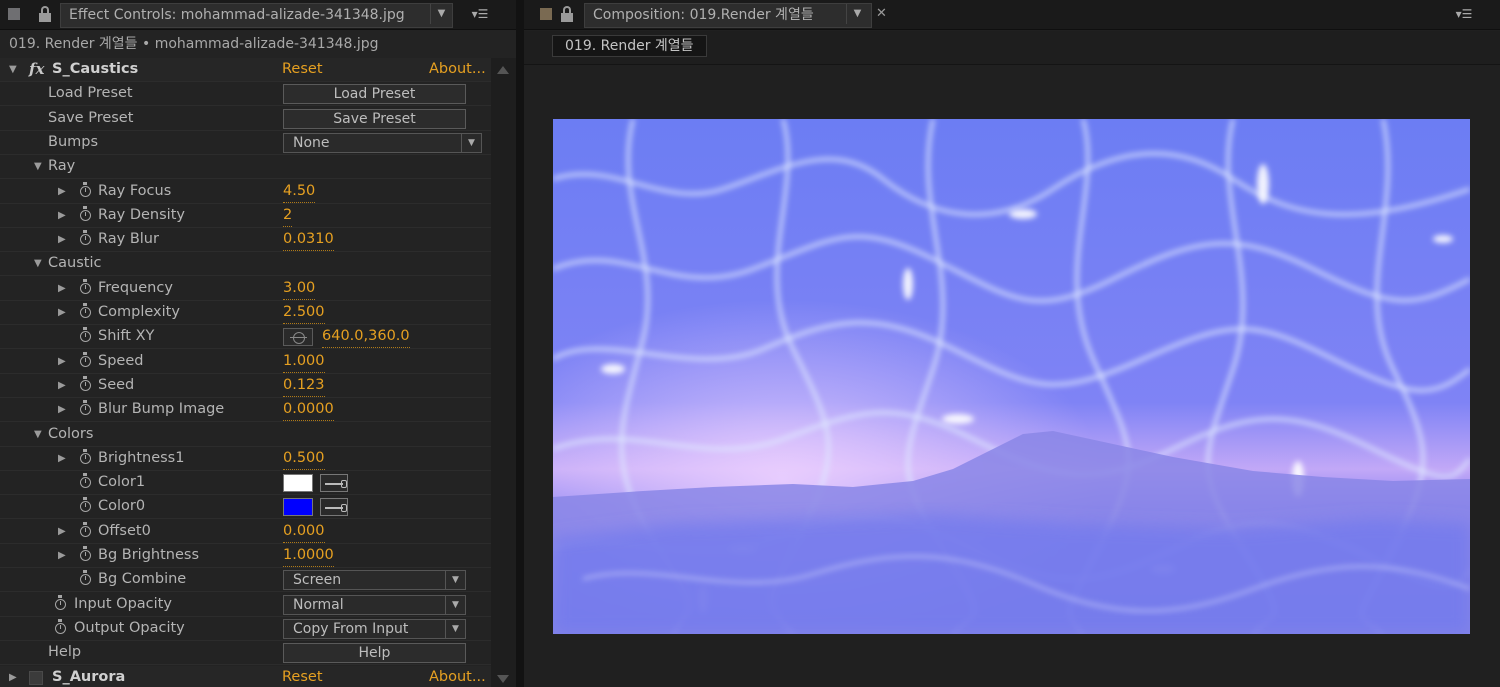  Describe the element at coordinates (503, 679) in the screenshot. I see `scroll-down-arrow-icon` at that location.